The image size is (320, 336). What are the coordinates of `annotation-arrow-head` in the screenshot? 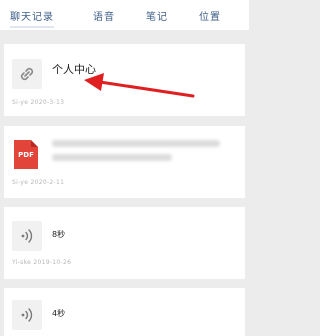 It's located at (94, 82).